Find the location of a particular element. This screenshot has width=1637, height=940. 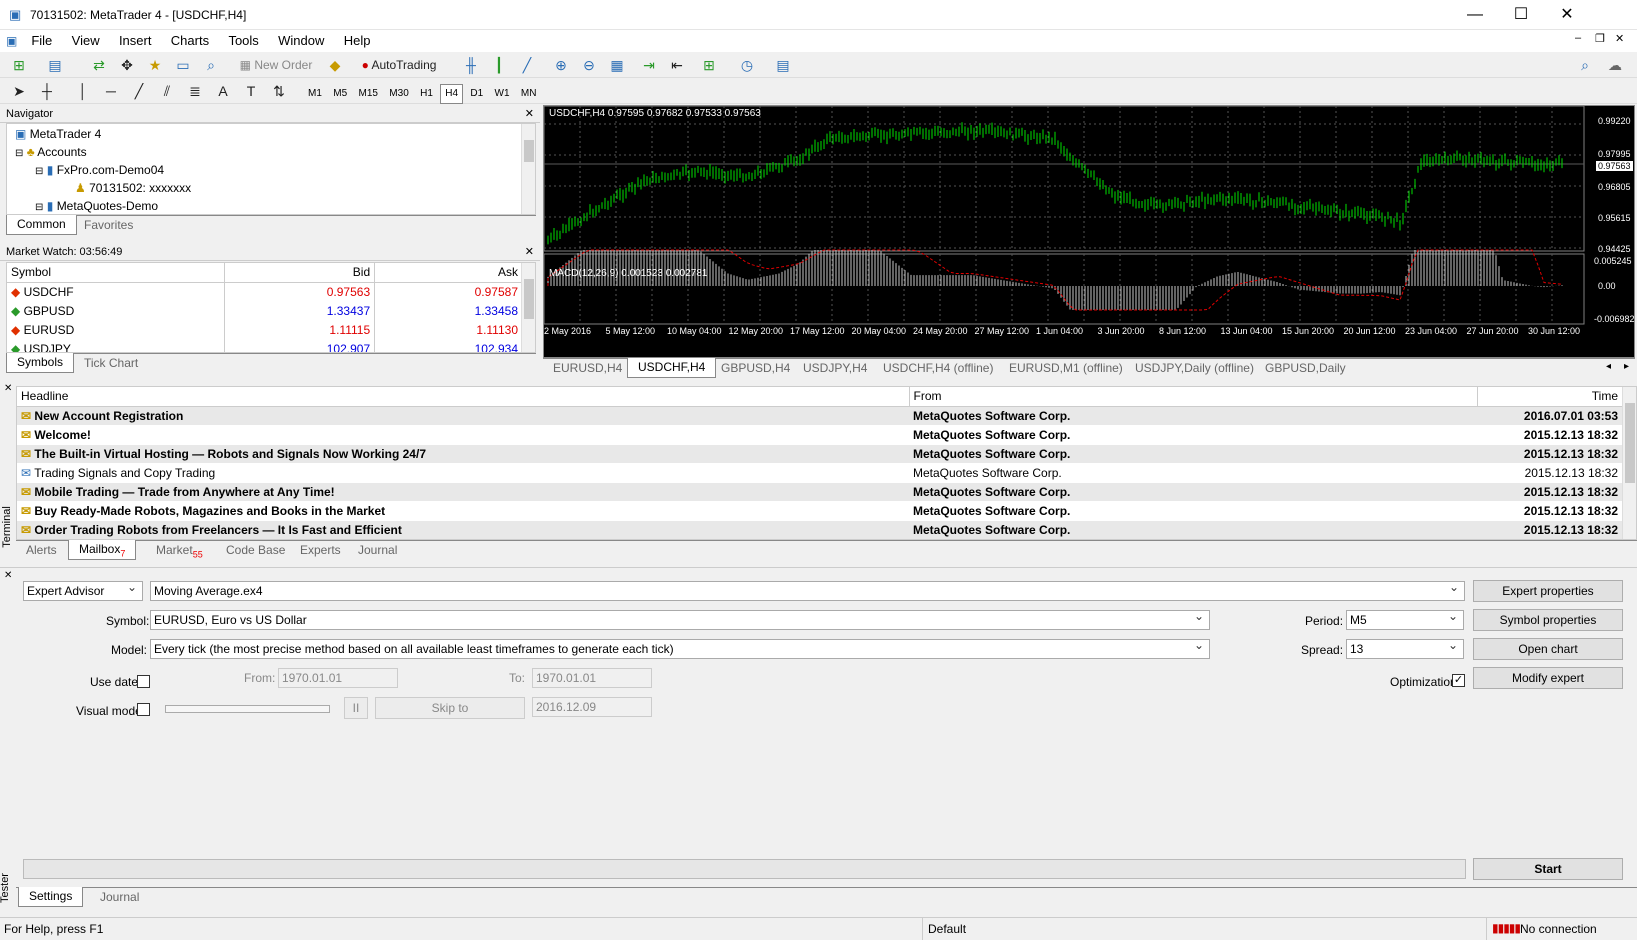

child-window-icon: ▣ is located at coordinates (10, 41).